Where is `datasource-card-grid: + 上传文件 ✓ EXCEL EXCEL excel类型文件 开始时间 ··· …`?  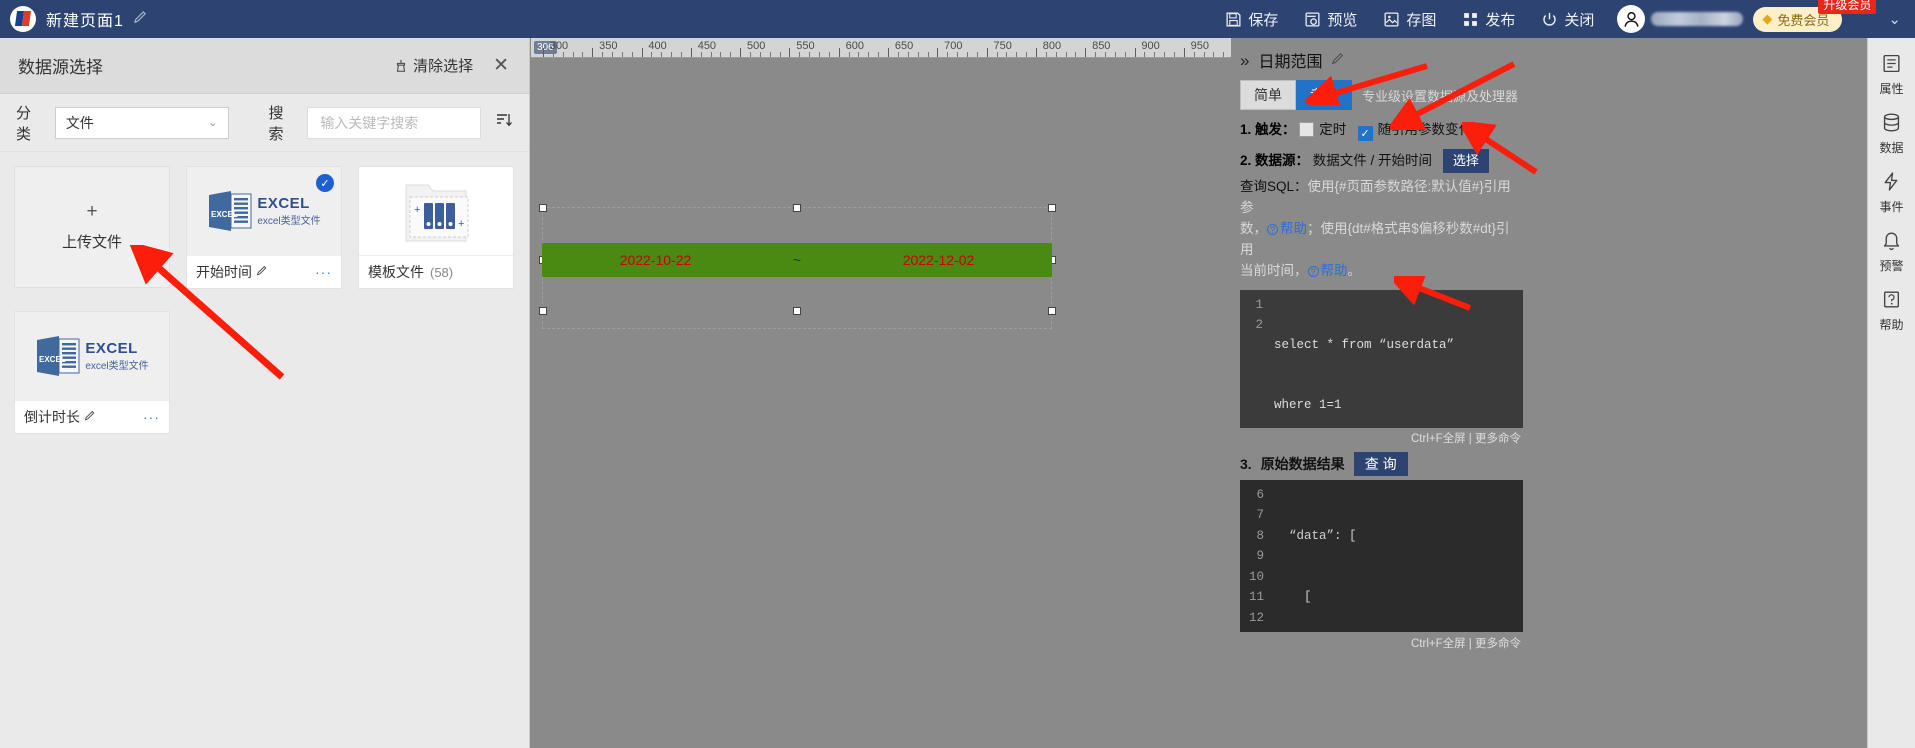 datasource-card-grid: + 上传文件 ✓ EXCEL EXCEL excel类型文件 开始时间 ··· … is located at coordinates (264, 300).